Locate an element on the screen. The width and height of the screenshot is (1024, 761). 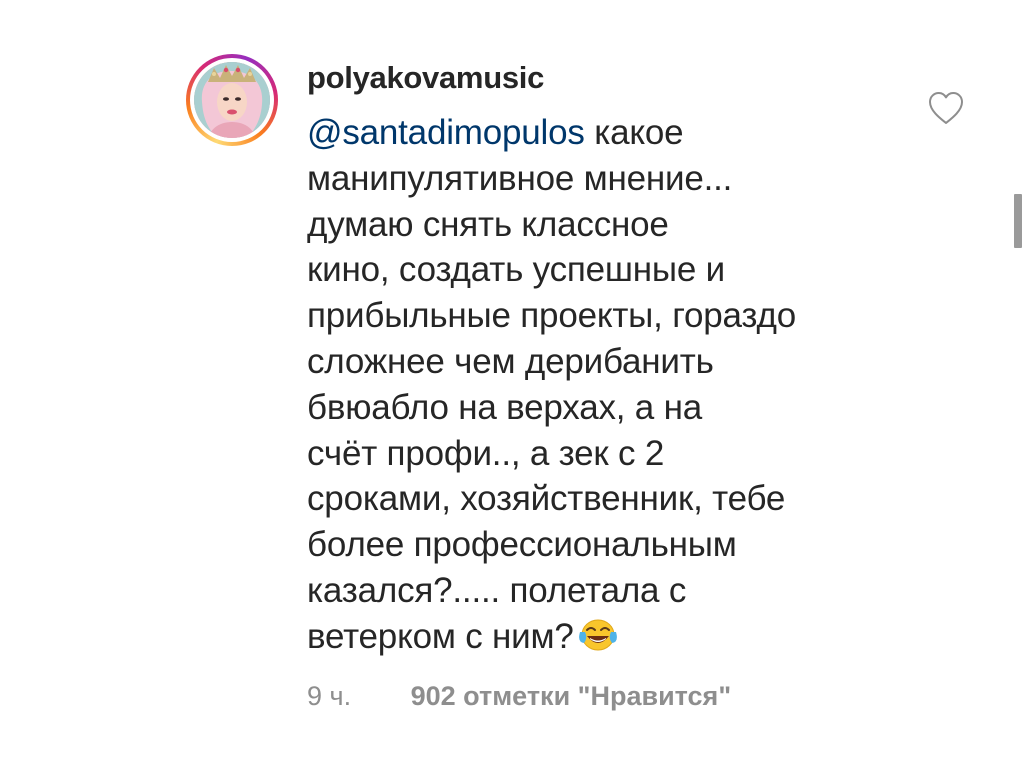
avatar-image is located at coordinates (232, 100).